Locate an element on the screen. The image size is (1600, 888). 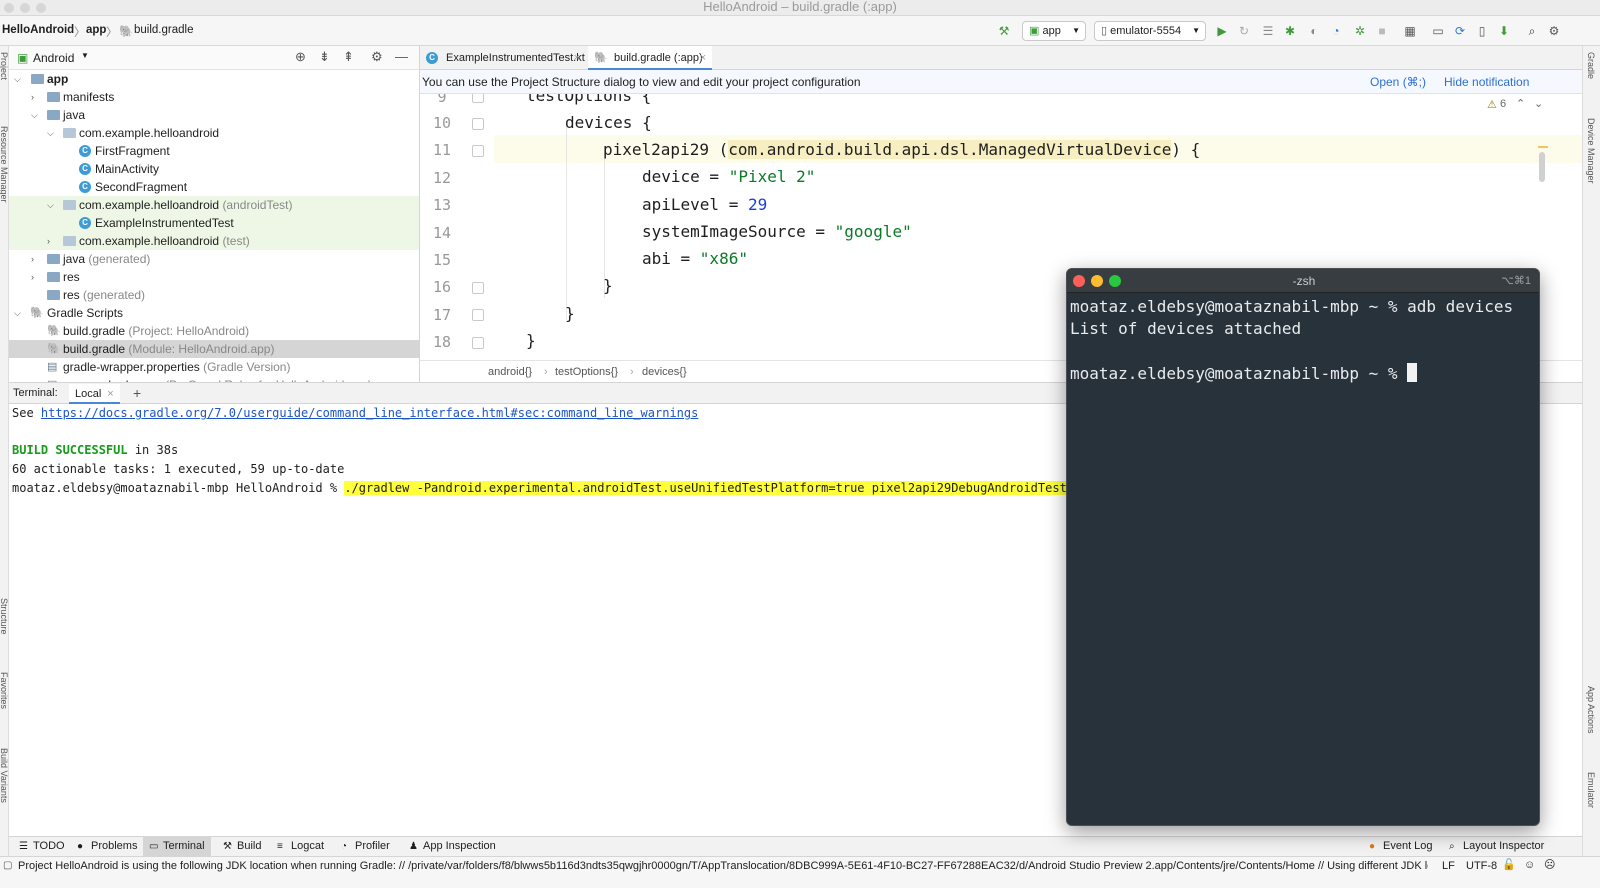
settings-icon: ⚙ is located at coordinates (1554, 31).